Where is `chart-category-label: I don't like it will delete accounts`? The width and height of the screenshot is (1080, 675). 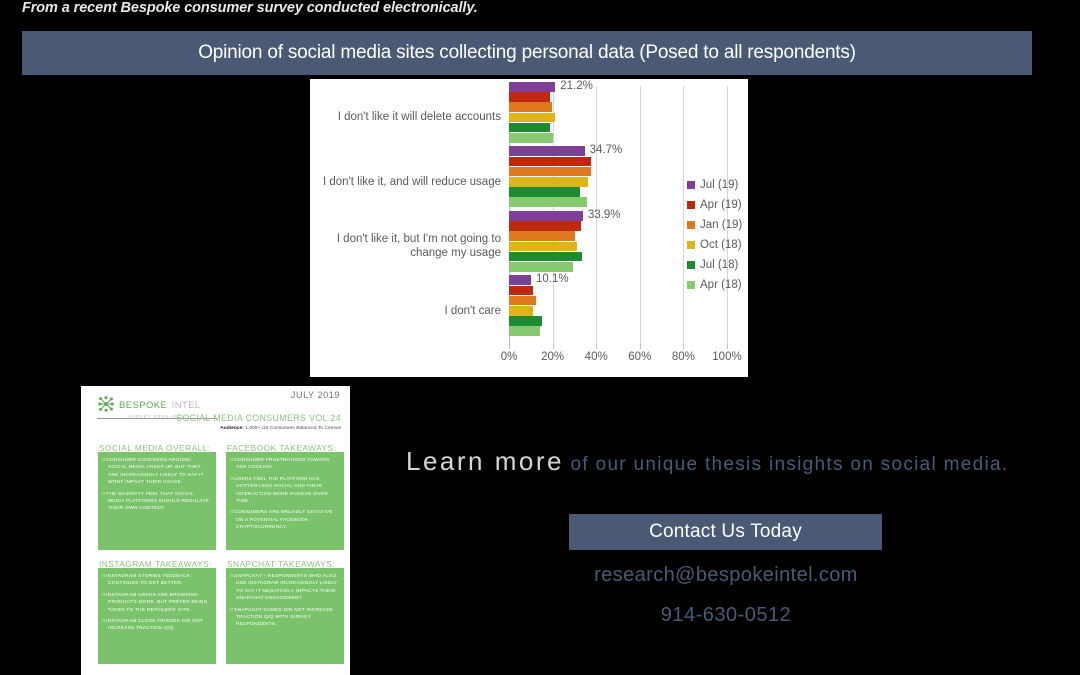 chart-category-label: I don't like it will delete accounts is located at coordinates (419, 117).